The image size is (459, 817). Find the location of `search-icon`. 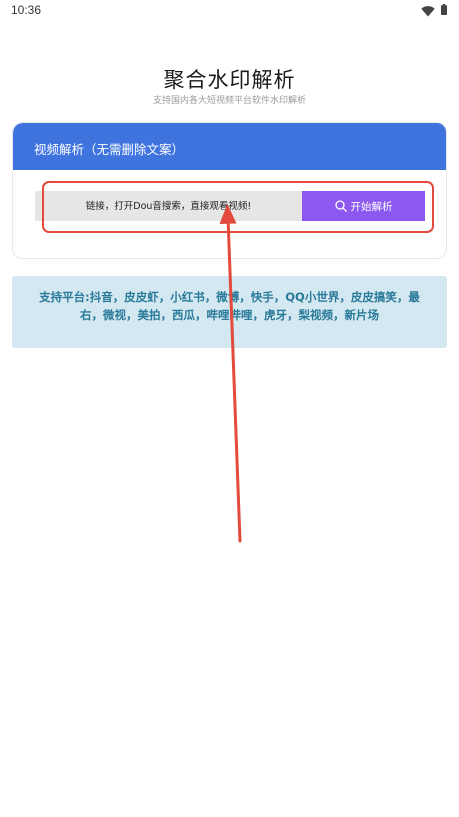

search-icon is located at coordinates (340, 206).